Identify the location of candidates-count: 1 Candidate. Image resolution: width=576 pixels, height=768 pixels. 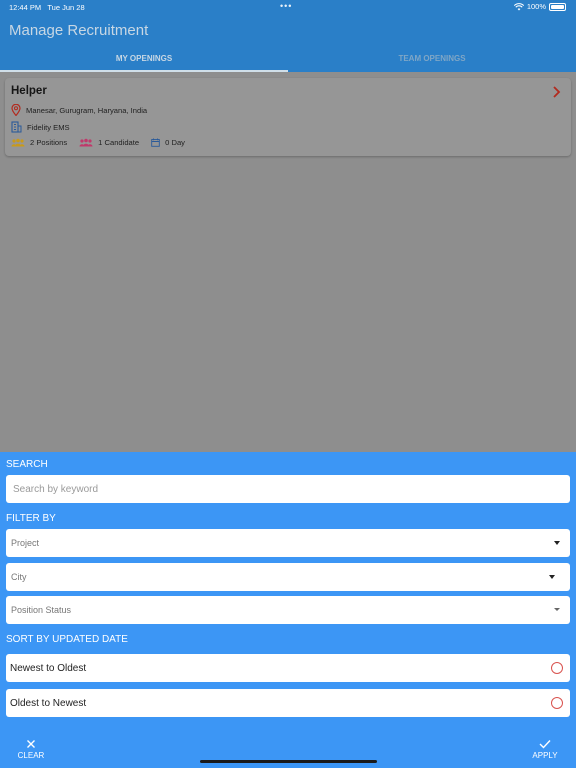
(119, 142).